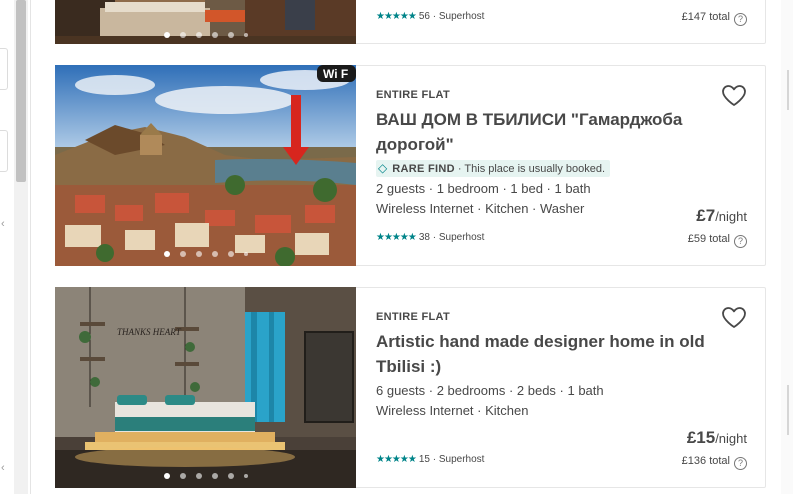 This screenshot has width=793, height=494. What do you see at coordinates (701, 437) in the screenshot?
I see `price-amount: £15` at bounding box center [701, 437].